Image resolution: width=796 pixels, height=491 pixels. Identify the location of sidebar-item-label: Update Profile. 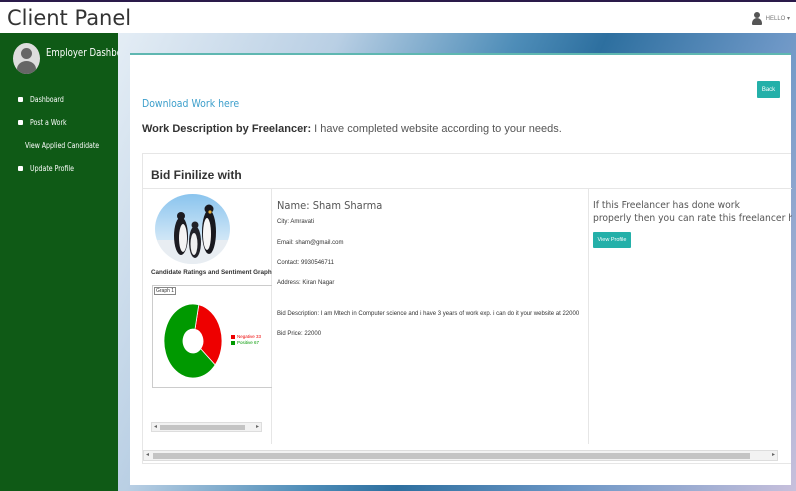
(52, 168).